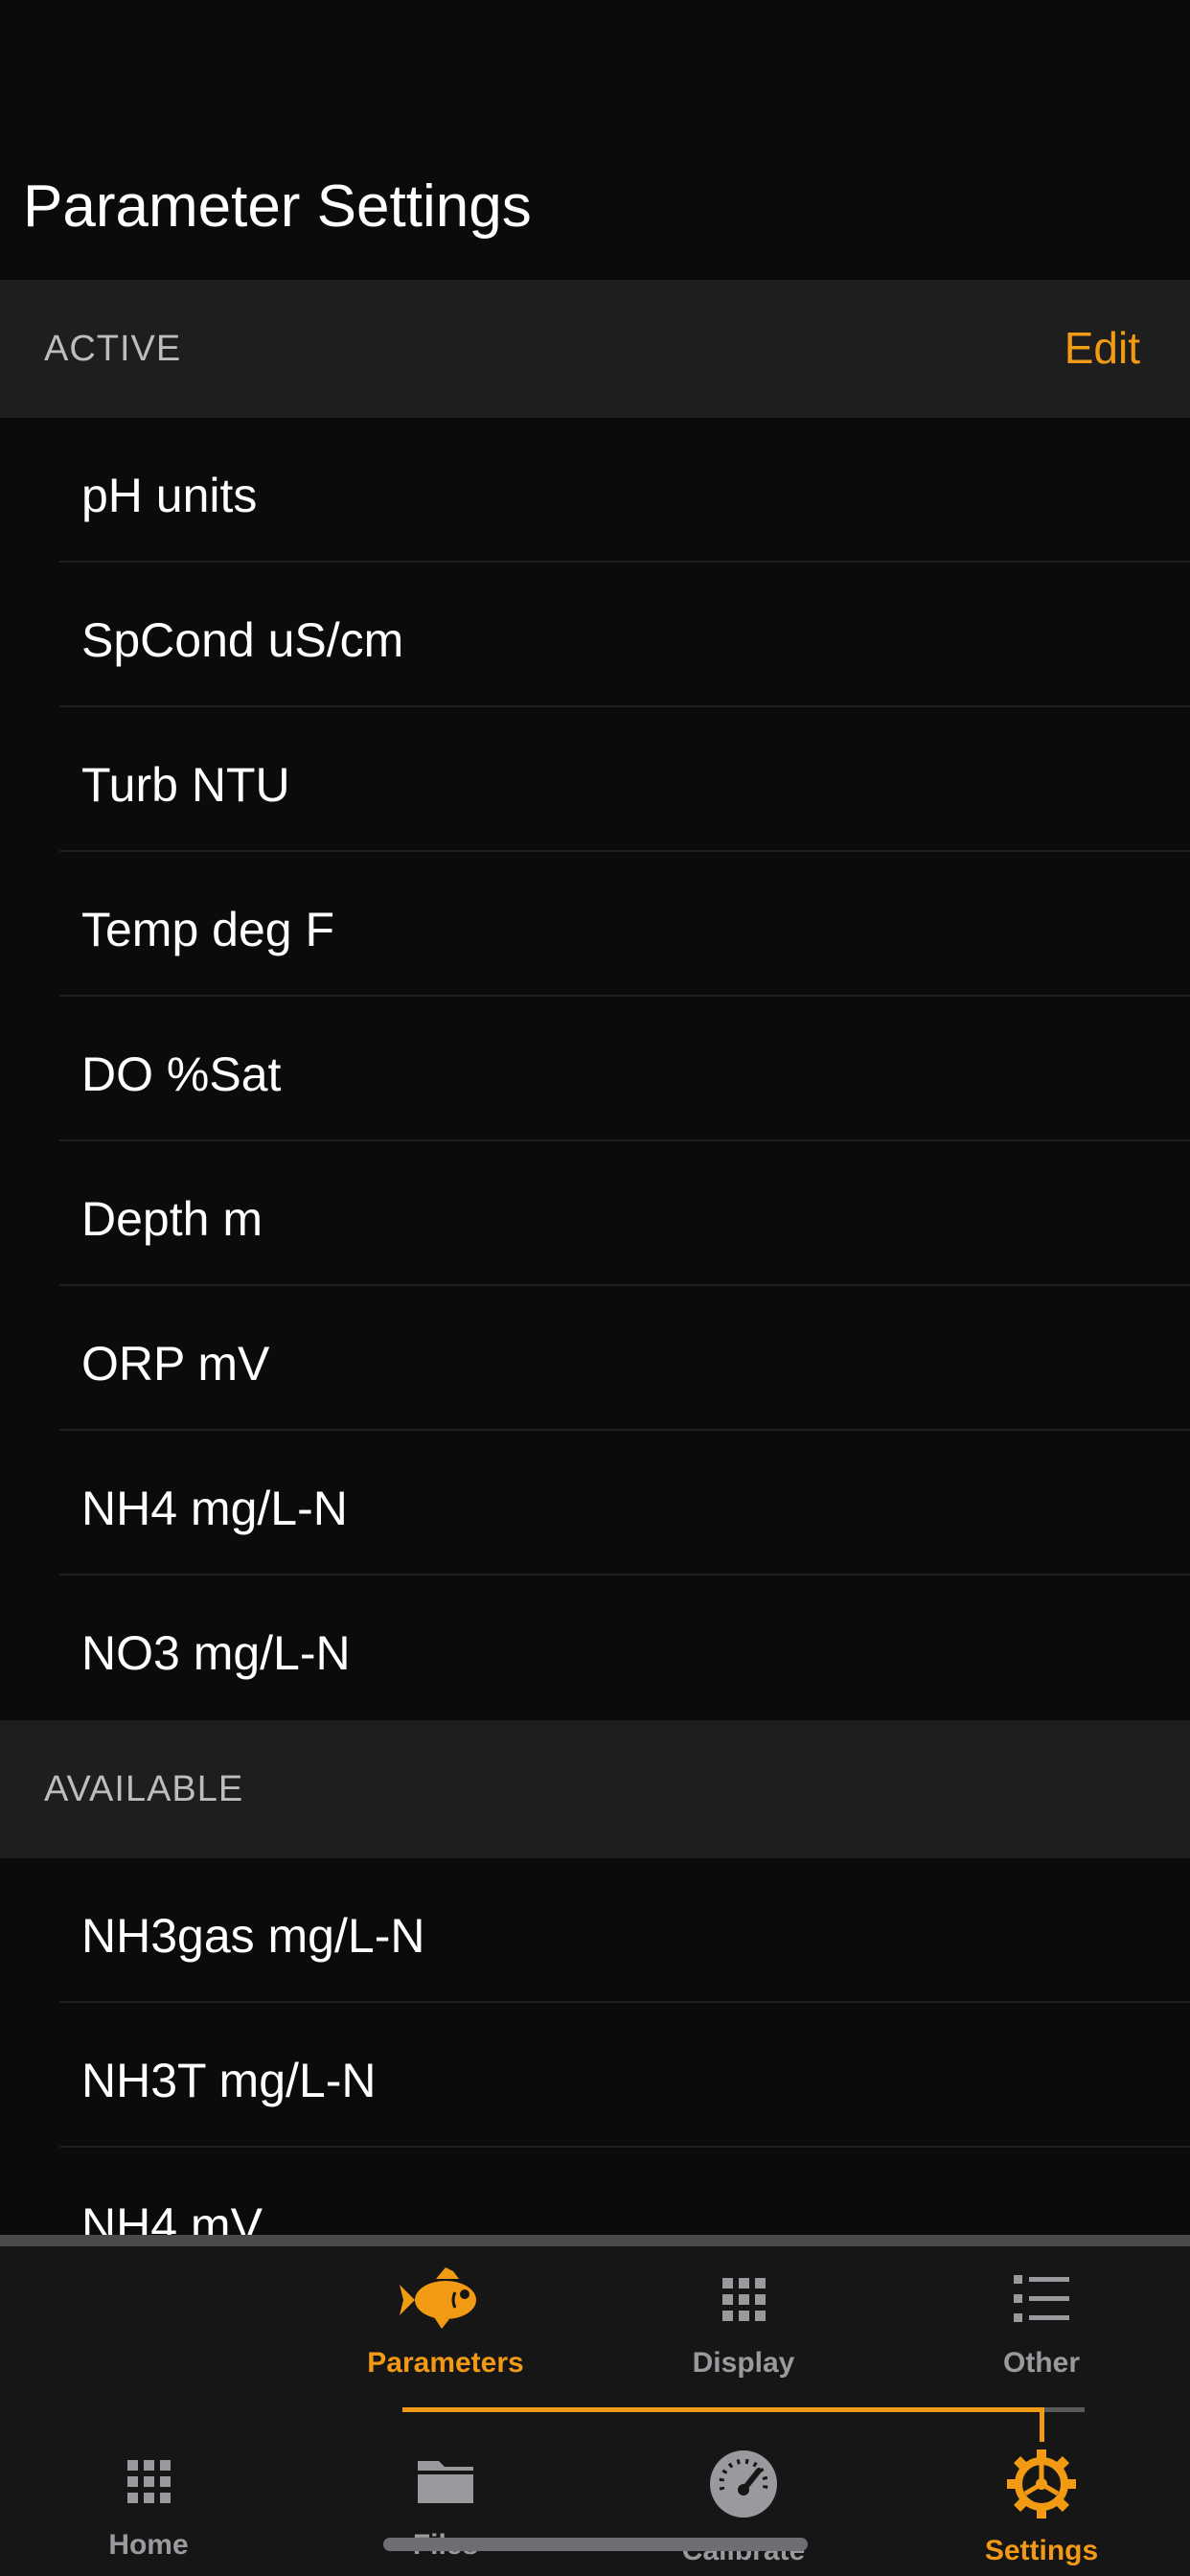  Describe the element at coordinates (595, 2544) in the screenshot. I see `home-indicator` at that location.